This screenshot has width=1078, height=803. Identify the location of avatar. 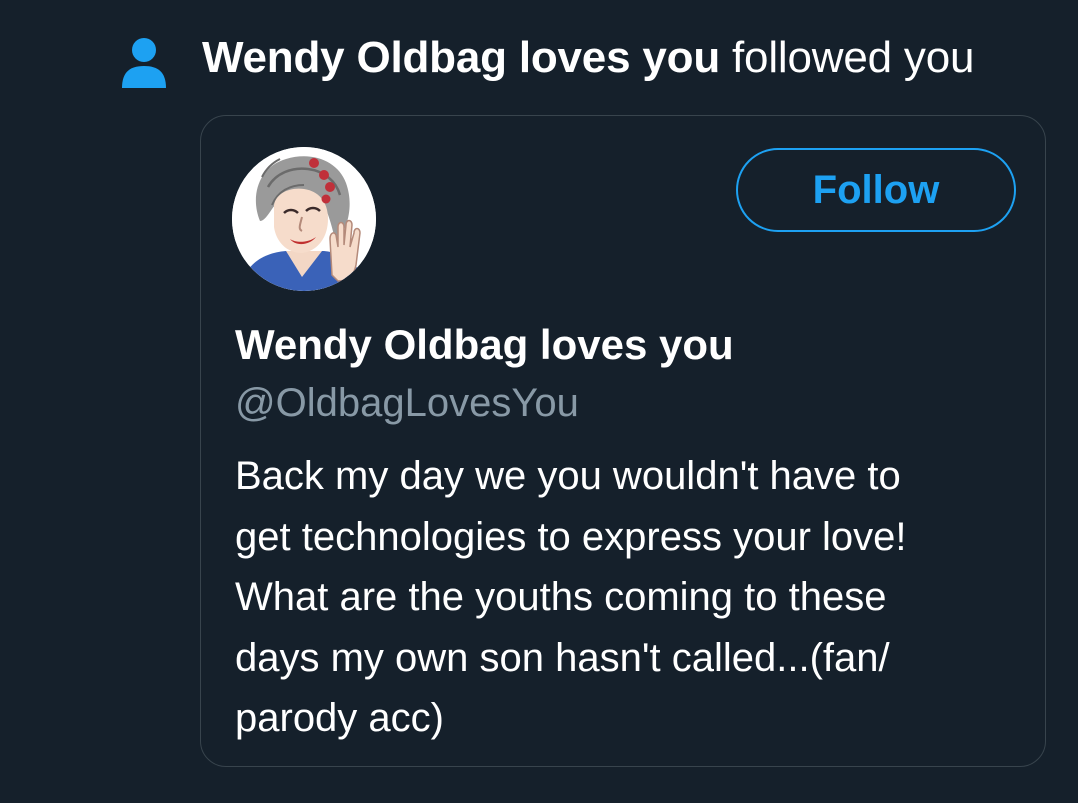
(304, 219).